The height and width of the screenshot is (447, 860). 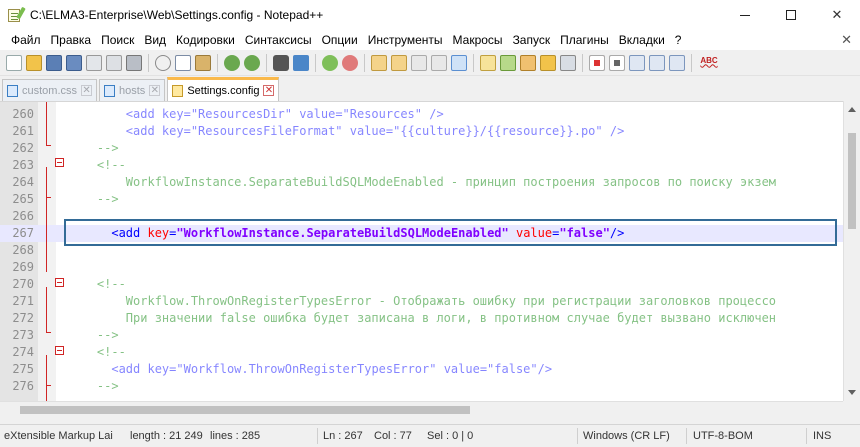 What do you see at coordinates (343, 436) in the screenshot?
I see `status-ln: Ln : 267` at bounding box center [343, 436].